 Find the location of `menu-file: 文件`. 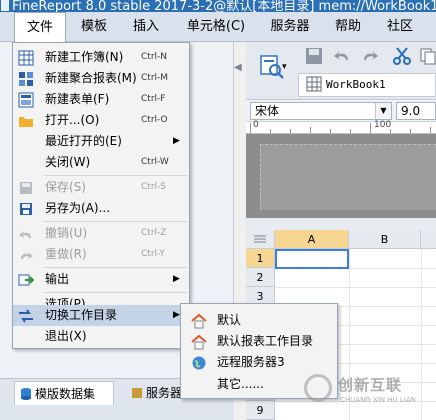

menu-file: 文件 is located at coordinates (40, 27).